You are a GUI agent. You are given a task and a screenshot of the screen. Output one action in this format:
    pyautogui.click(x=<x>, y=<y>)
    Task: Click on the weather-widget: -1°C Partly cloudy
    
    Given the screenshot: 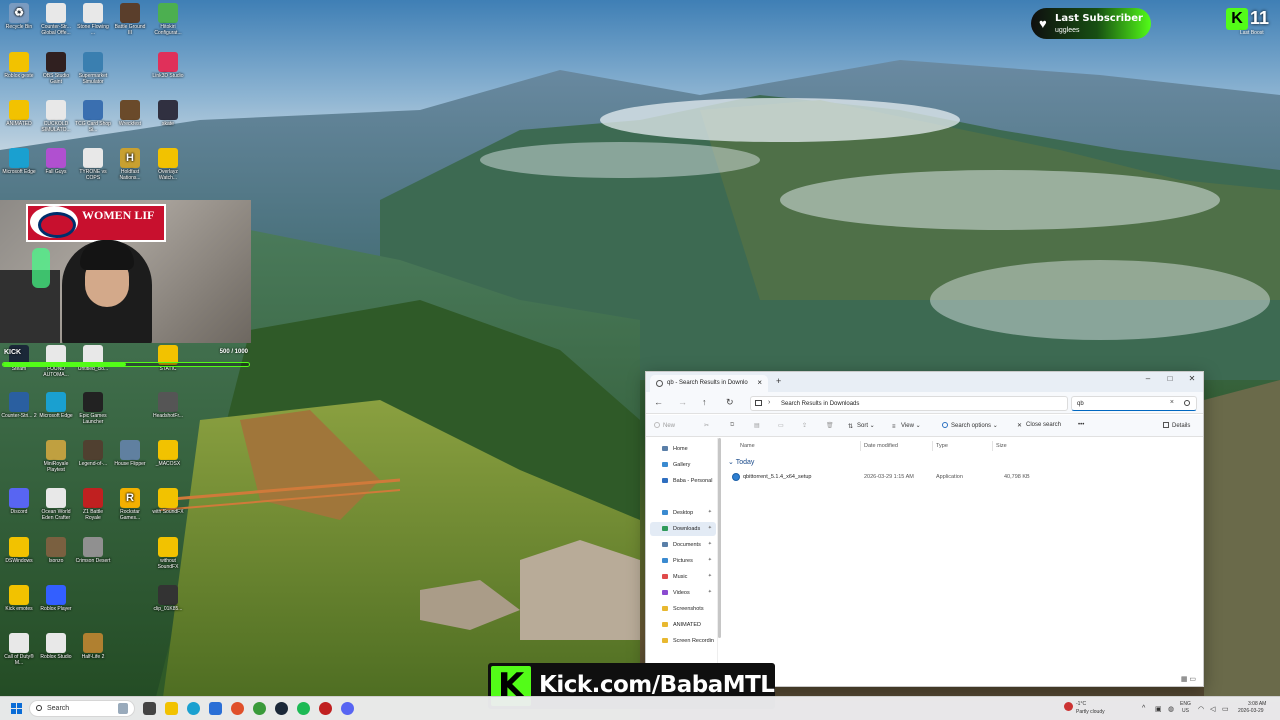 What is the action you would take?
    pyautogui.click(x=1094, y=709)
    